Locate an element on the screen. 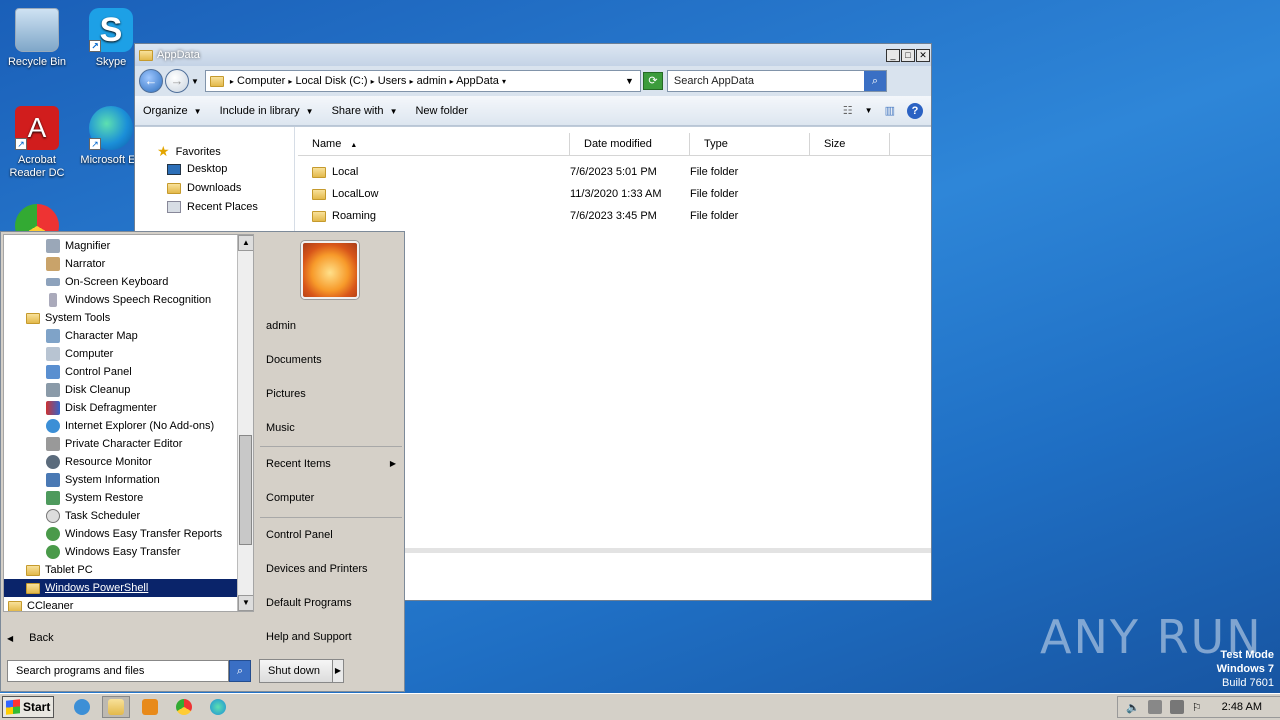  program-item: Disk Defragmenter is located at coordinates (101, 408).